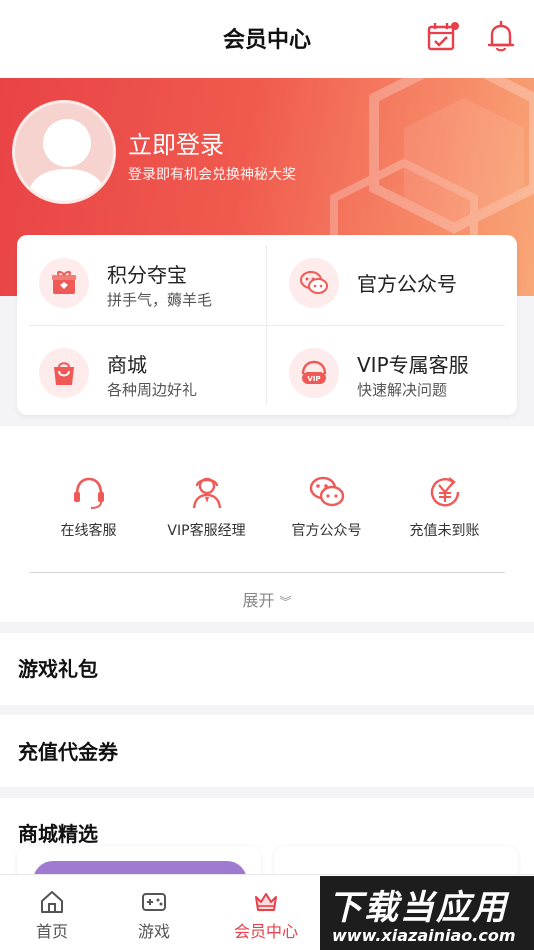 The width and height of the screenshot is (534, 950). I want to click on svg-text: VIP, so click(313, 379).